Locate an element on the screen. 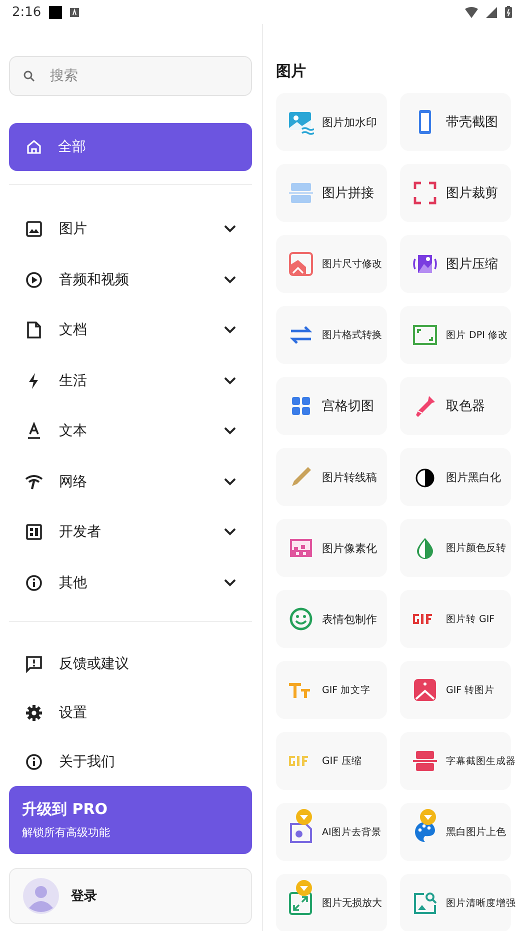  category-item: 音频和视频 is located at coordinates (130, 279).